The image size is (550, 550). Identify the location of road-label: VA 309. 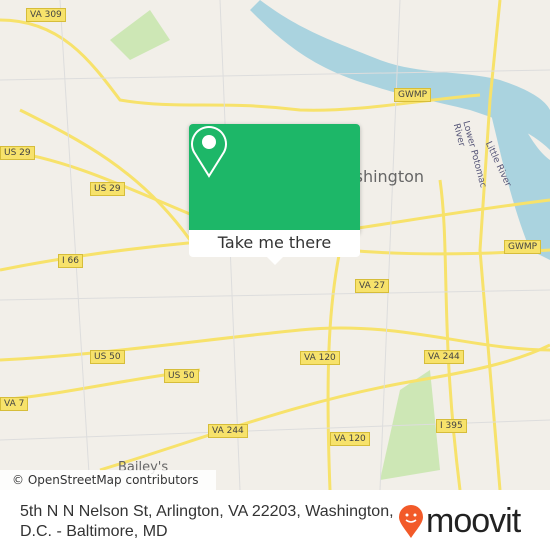
(46, 15).